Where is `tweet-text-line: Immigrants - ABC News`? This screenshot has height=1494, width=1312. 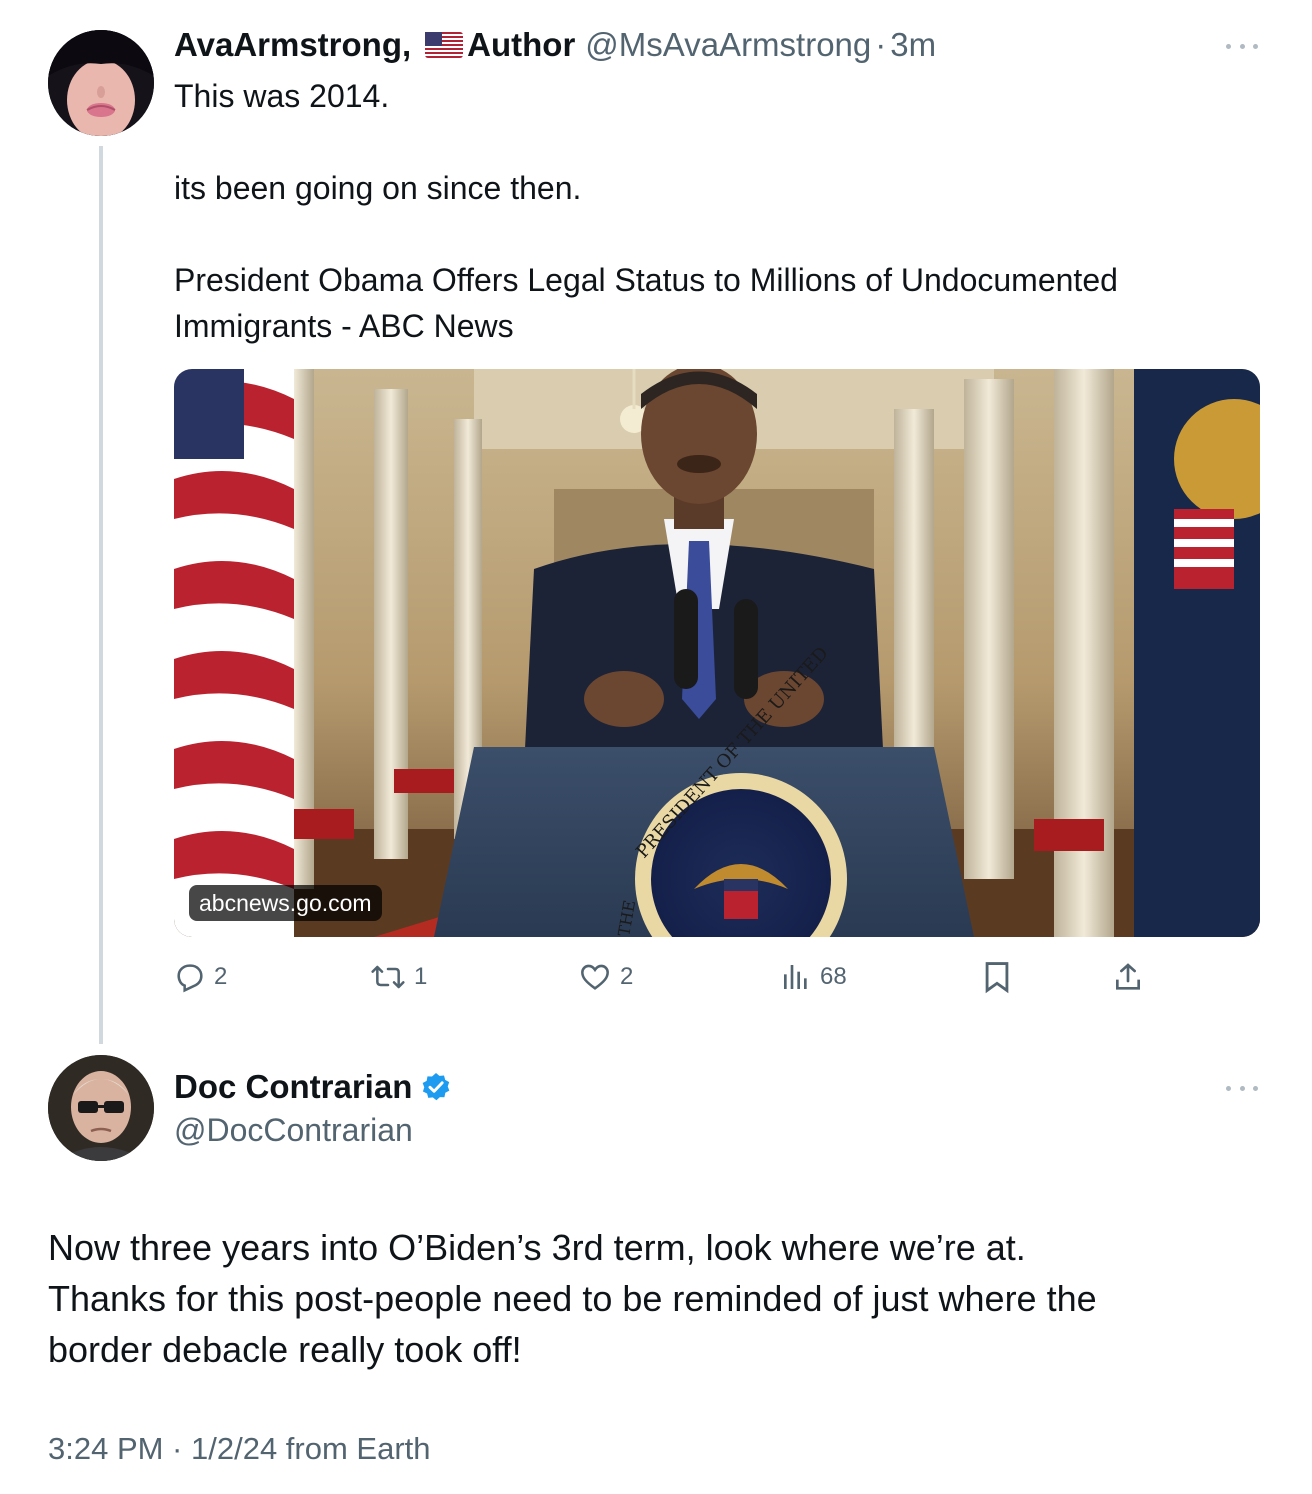 tweet-text-line: Immigrants - ABC News is located at coordinates (344, 326).